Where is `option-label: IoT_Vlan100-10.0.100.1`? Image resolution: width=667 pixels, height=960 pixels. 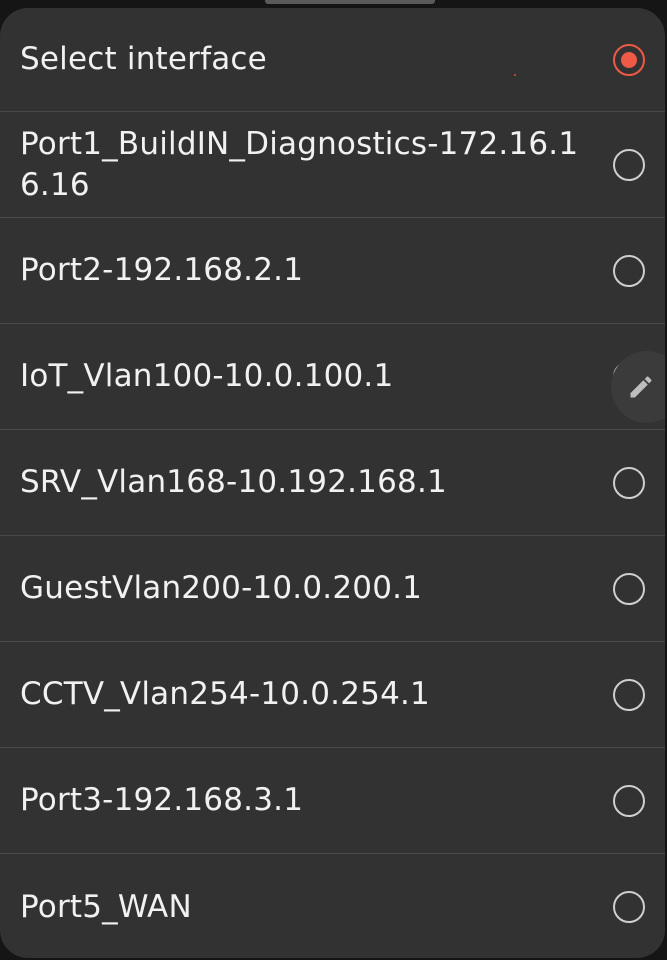
option-label: IoT_Vlan100-10.0.100.1 is located at coordinates (207, 376).